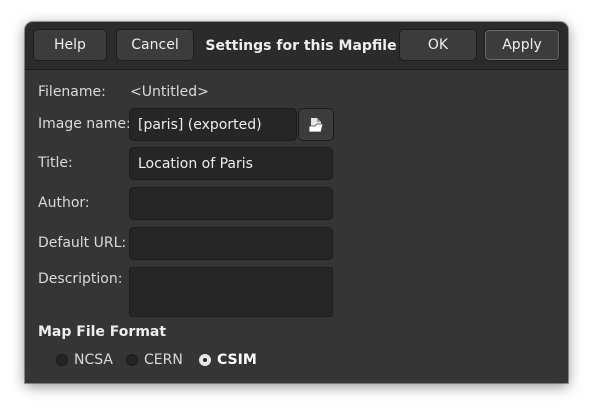 This screenshot has width=593, height=412. Describe the element at coordinates (55, 163) in the screenshot. I see `title-label: Title:` at that location.